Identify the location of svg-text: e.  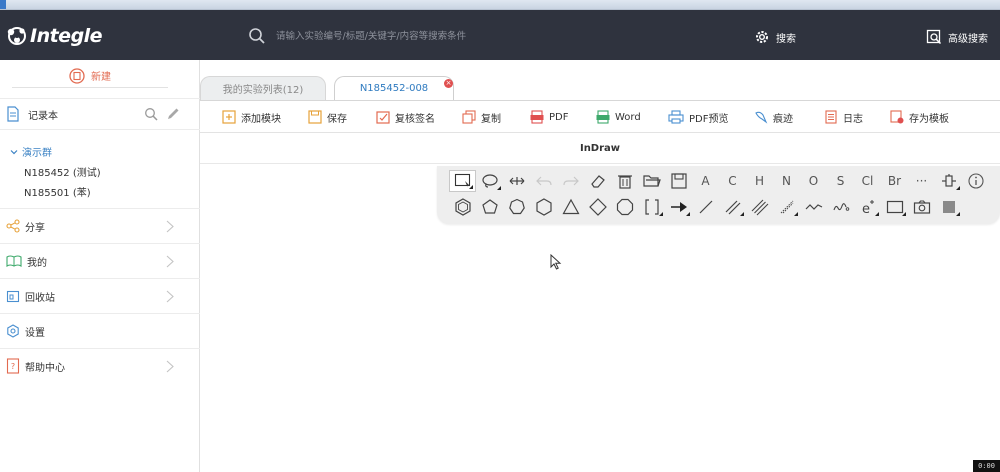
(866, 209).